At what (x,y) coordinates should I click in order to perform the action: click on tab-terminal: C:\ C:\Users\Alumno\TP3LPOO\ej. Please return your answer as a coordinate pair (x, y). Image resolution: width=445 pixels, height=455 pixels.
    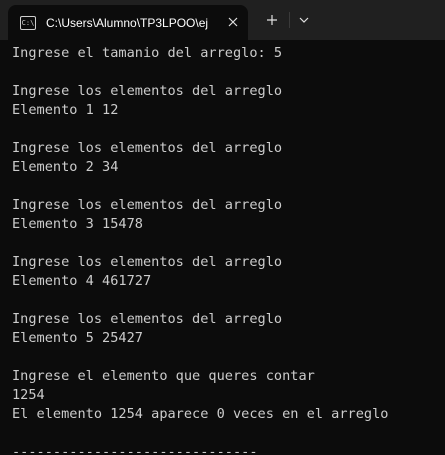
    Looking at the image, I should click on (128, 22).